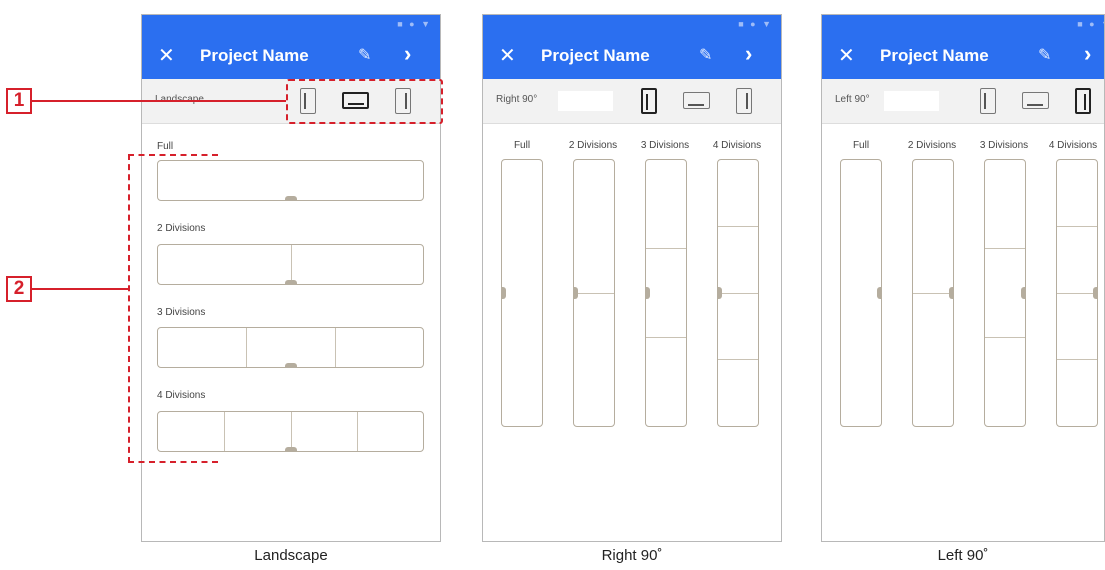  What do you see at coordinates (19, 289) in the screenshot?
I see `callout-2-badge: 2` at bounding box center [19, 289].